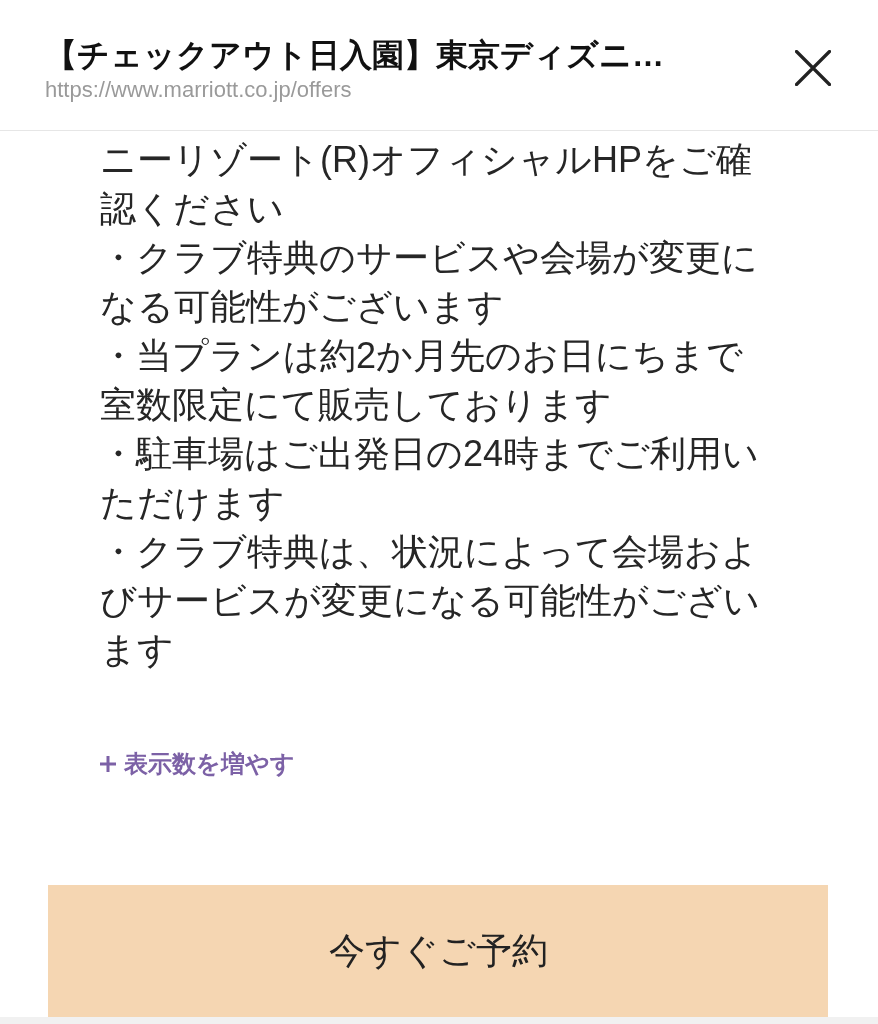 This screenshot has height=1024, width=878. Describe the element at coordinates (426, 184) in the screenshot. I see `note-text: ニーリゾート(R)オフィシャルHPをご確認ください` at that location.